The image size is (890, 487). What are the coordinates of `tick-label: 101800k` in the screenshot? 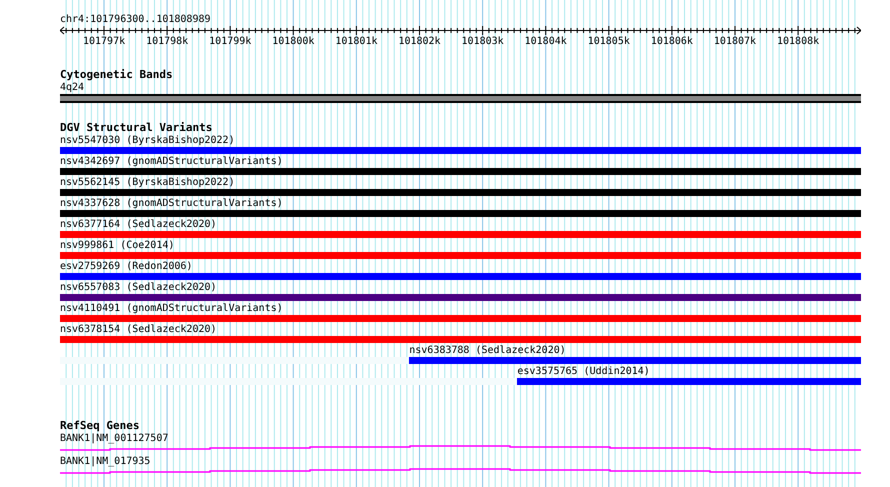 It's located at (293, 41).